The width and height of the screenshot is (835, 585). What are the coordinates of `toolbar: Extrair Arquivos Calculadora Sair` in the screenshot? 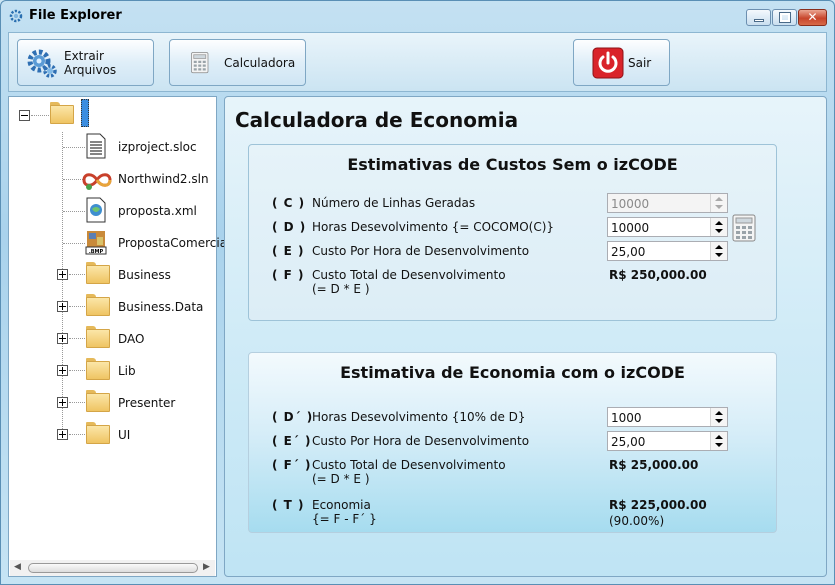 It's located at (417, 62).